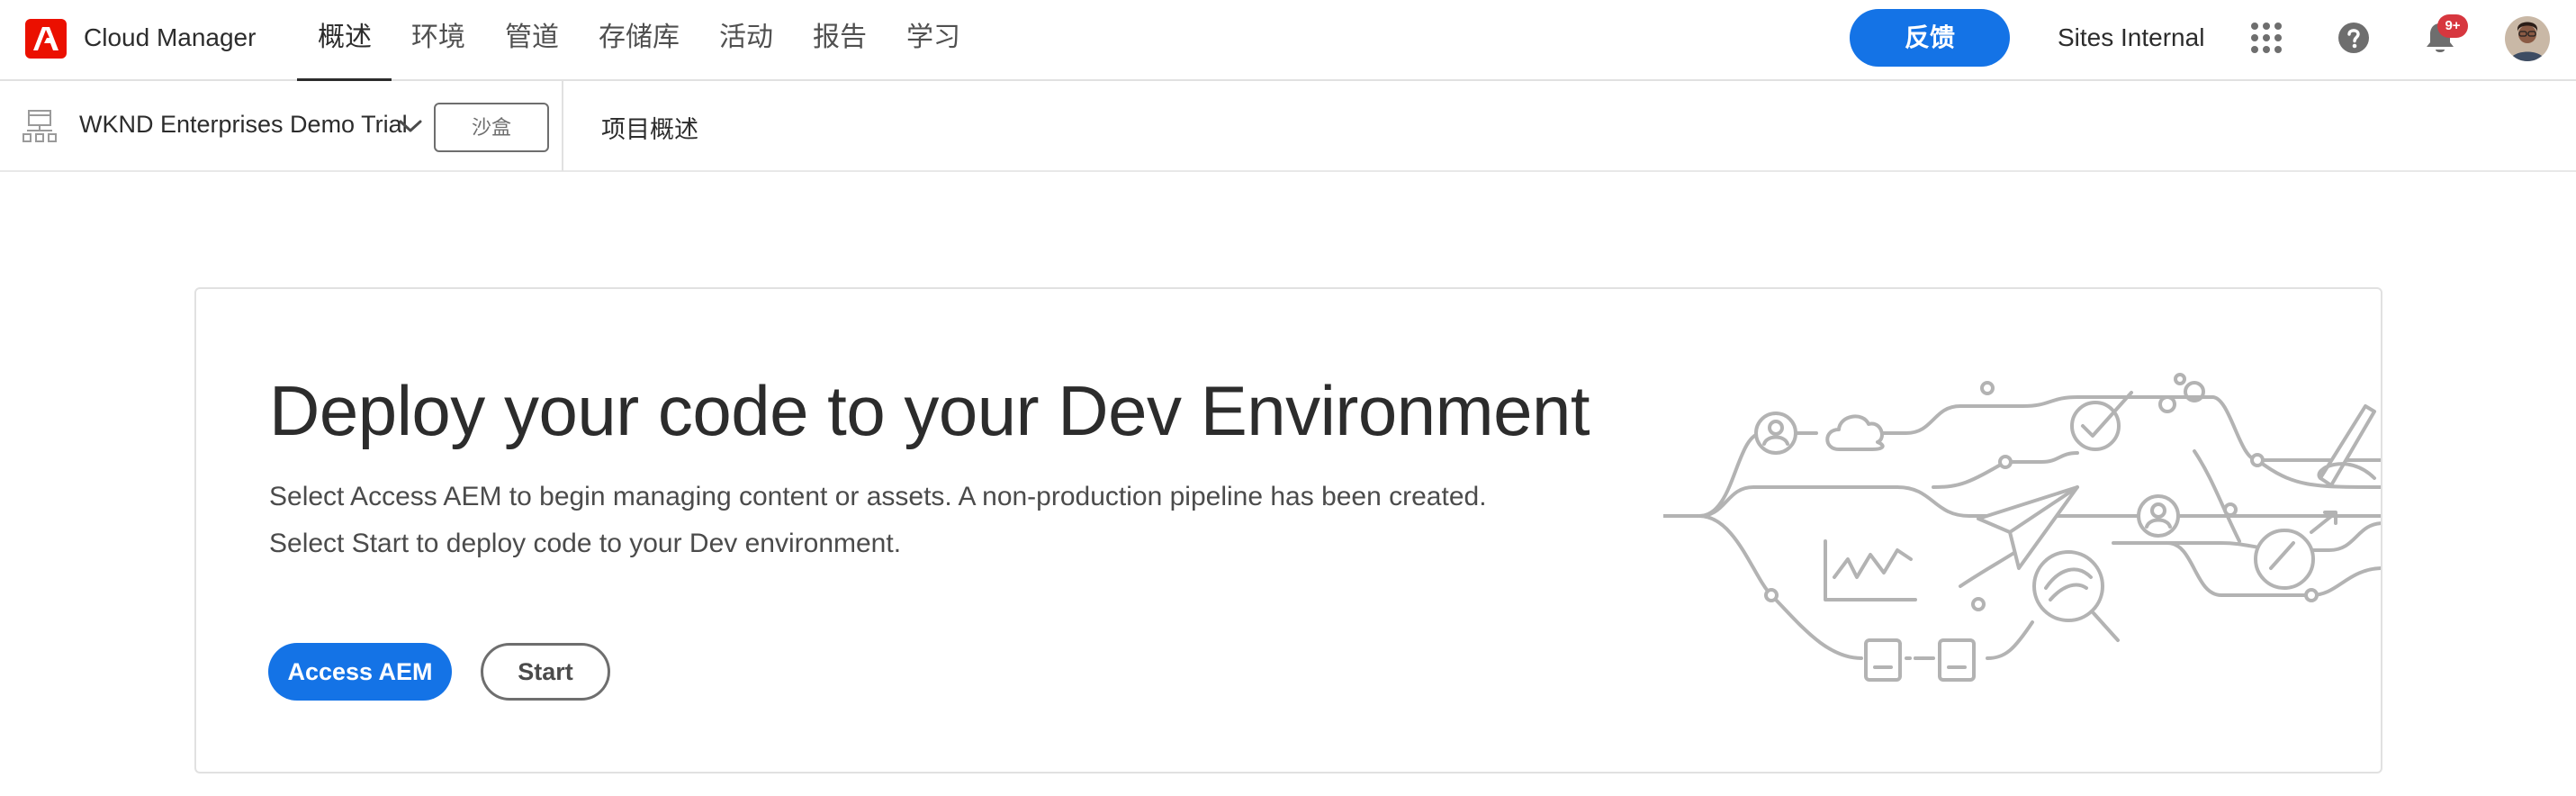 Image resolution: width=2576 pixels, height=796 pixels. I want to click on divider, so click(562, 126).